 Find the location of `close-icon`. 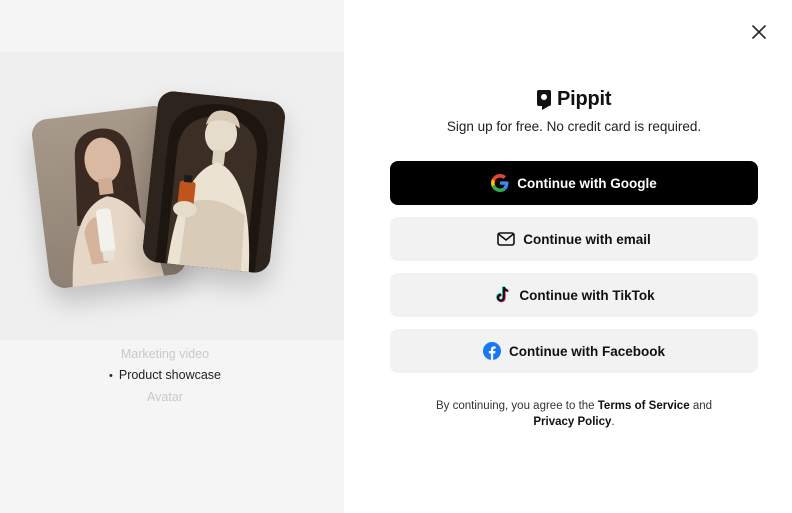

close-icon is located at coordinates (759, 32).